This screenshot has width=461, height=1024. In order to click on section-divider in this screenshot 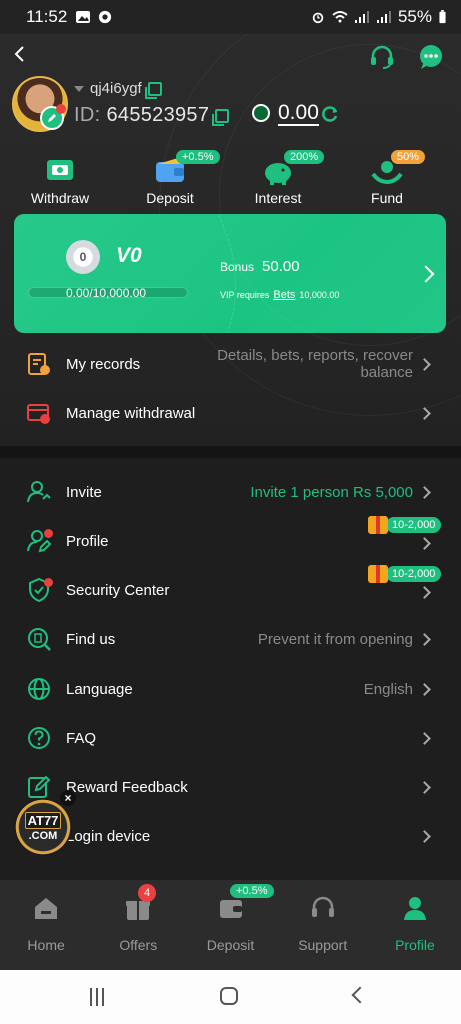, I will do `click(230, 452)`.